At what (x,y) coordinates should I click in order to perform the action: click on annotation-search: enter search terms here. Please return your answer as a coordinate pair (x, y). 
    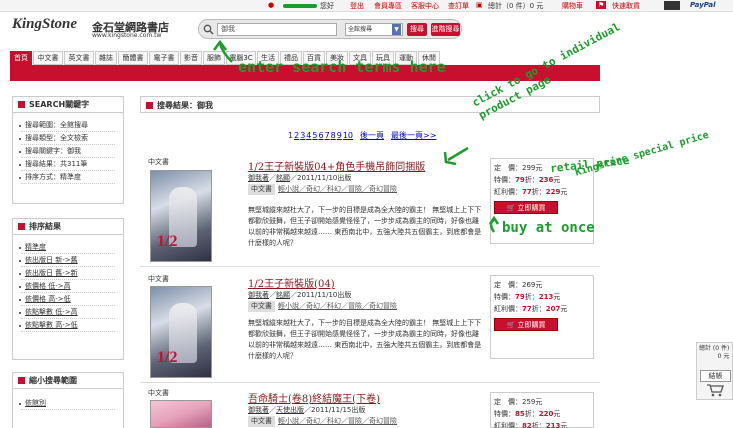
    Looking at the image, I should click on (342, 67).